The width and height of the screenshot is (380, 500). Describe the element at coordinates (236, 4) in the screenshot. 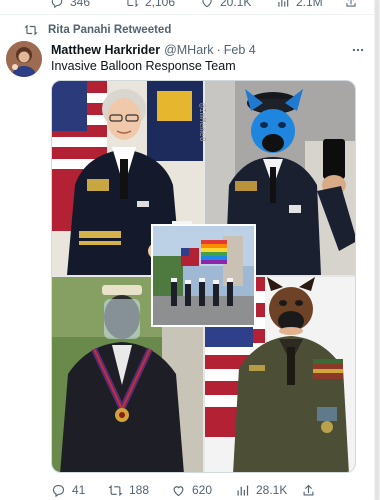

I see `previous-like-count: 20.1K` at that location.